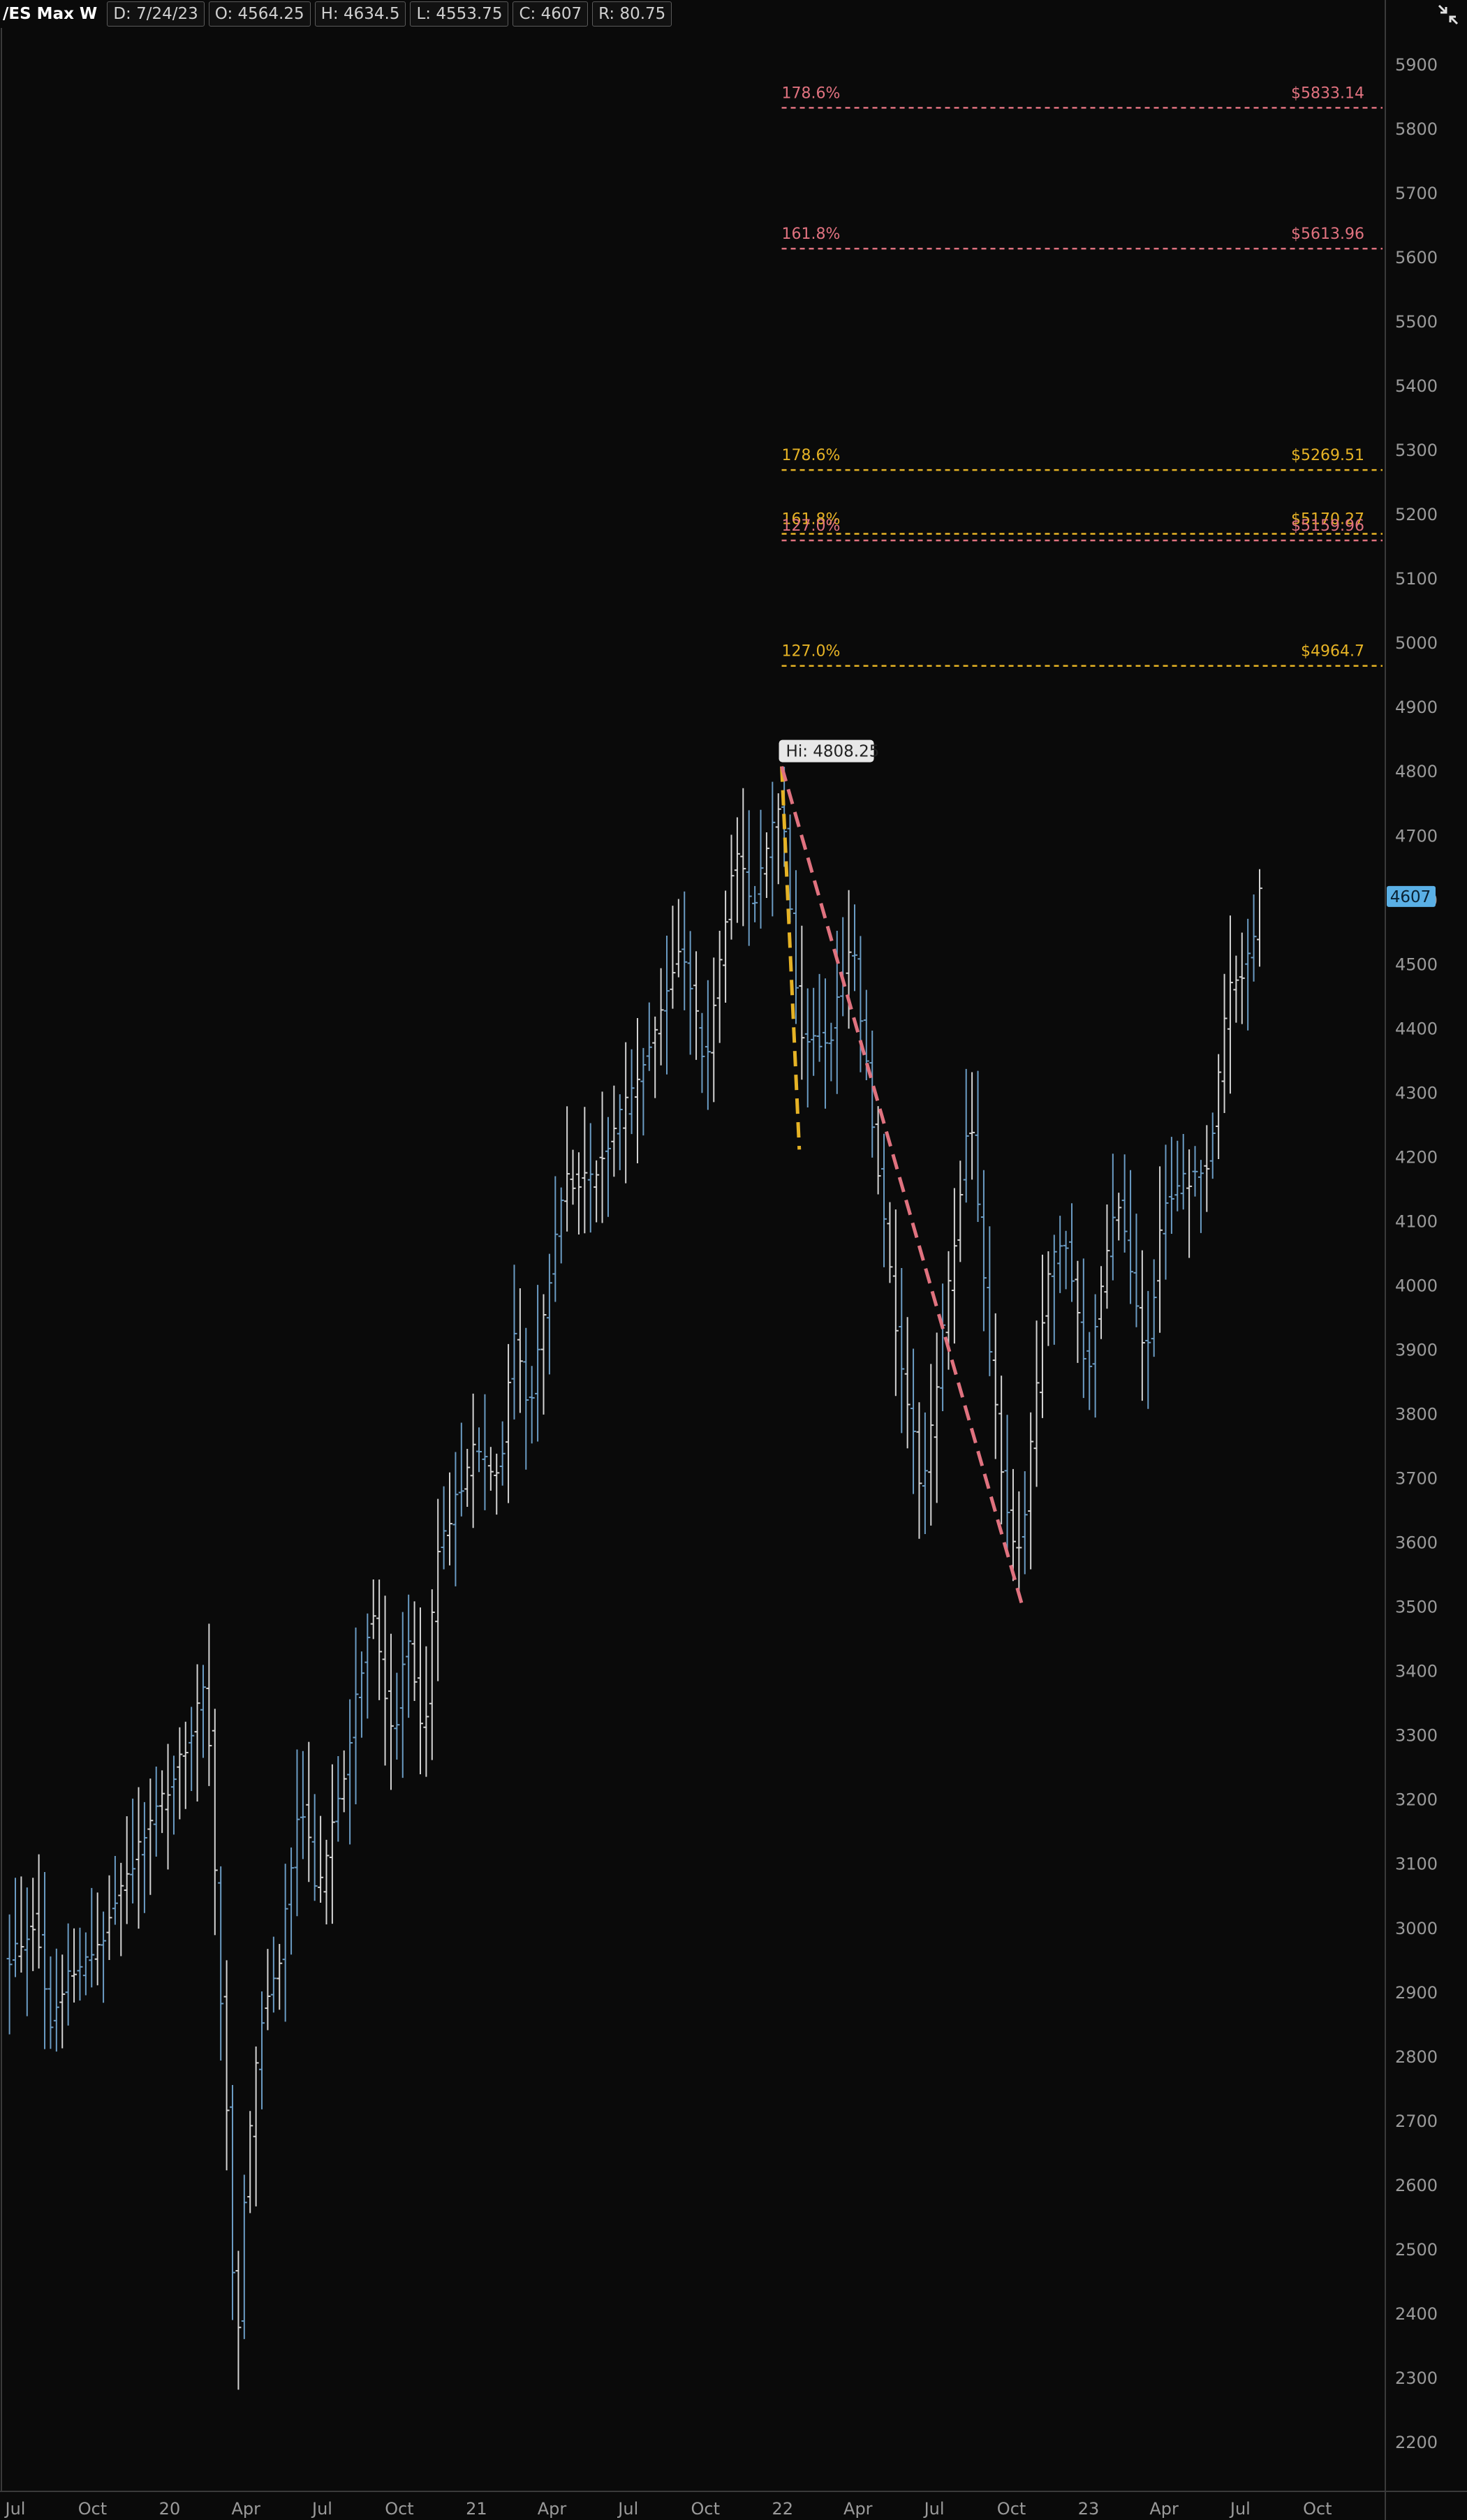 The height and width of the screenshot is (2520, 1467). Describe the element at coordinates (1416, 1800) in the screenshot. I see `y-tick-label: 3200` at that location.